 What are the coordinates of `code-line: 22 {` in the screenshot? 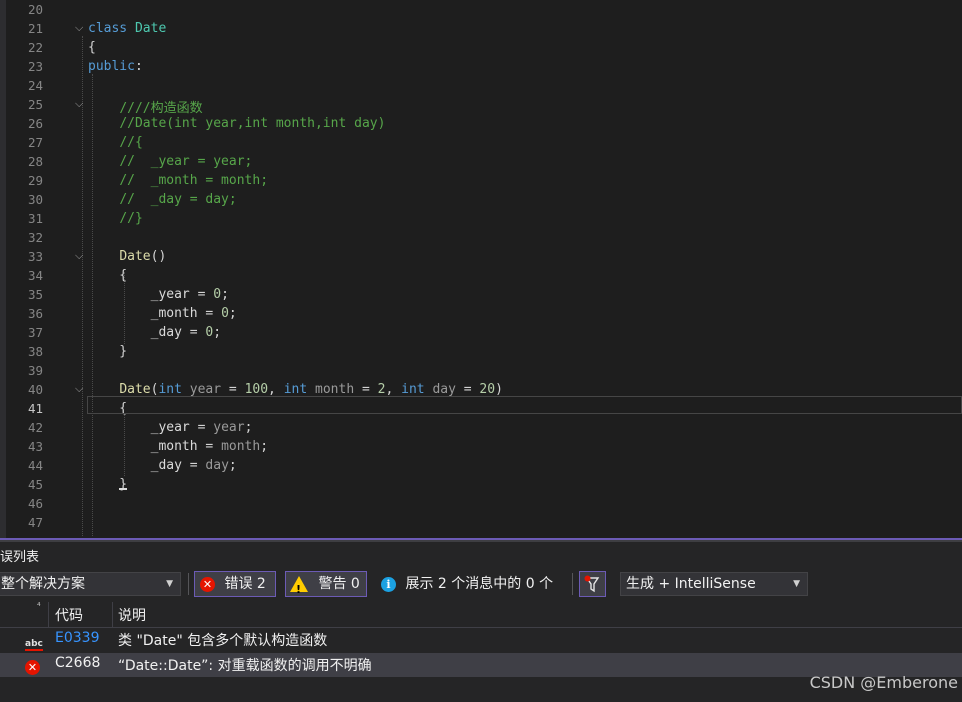 It's located at (481, 48).